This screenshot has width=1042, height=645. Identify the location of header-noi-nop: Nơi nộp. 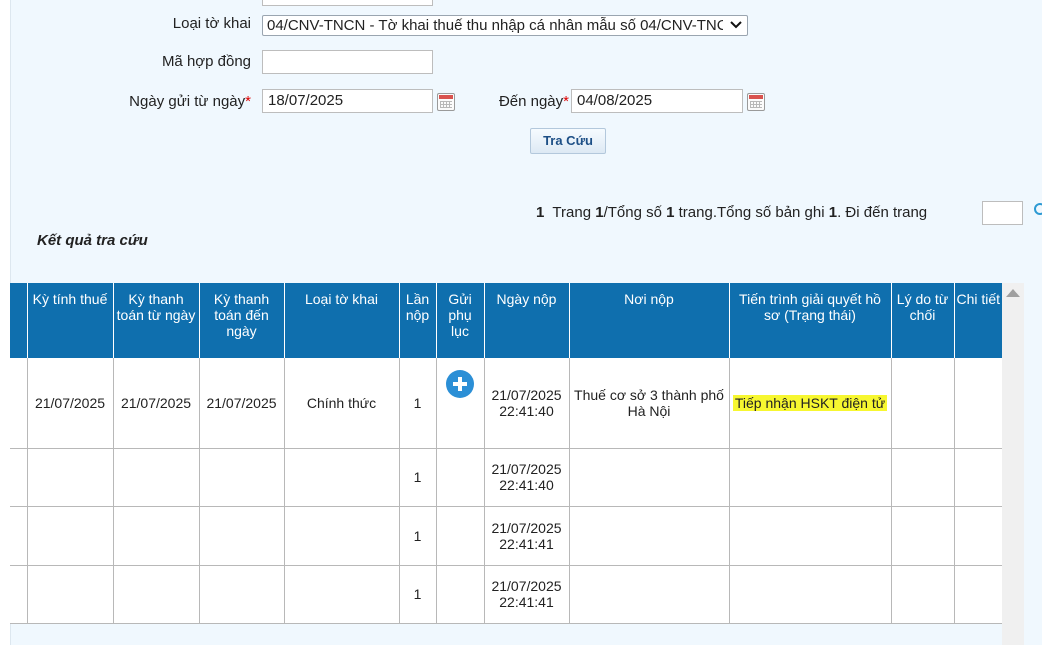
(649, 320).